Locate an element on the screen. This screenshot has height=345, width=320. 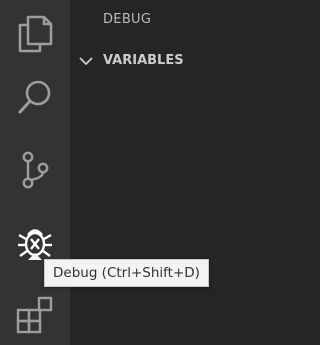
variables-section-label: VARIABLES is located at coordinates (143, 60).